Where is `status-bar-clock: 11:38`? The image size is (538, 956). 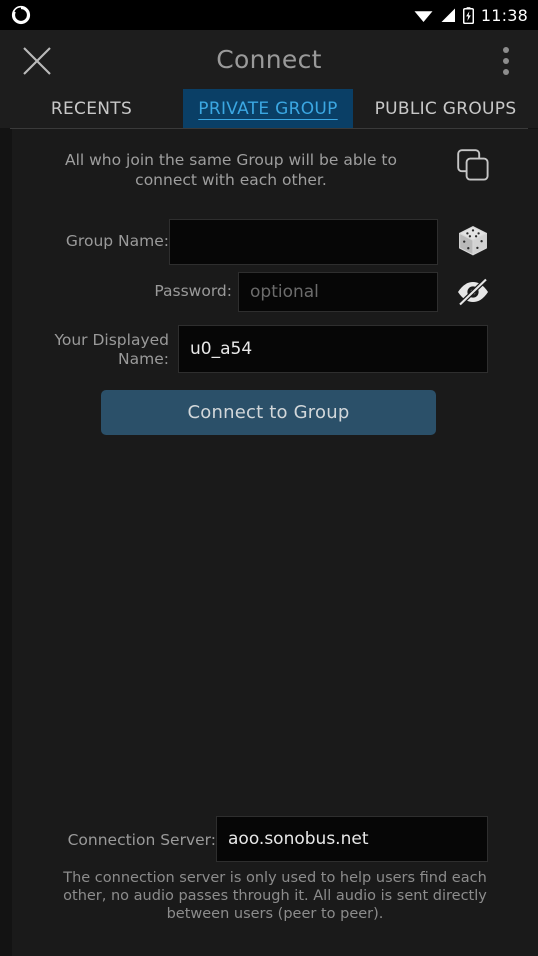
status-bar-clock: 11:38 is located at coordinates (504, 15).